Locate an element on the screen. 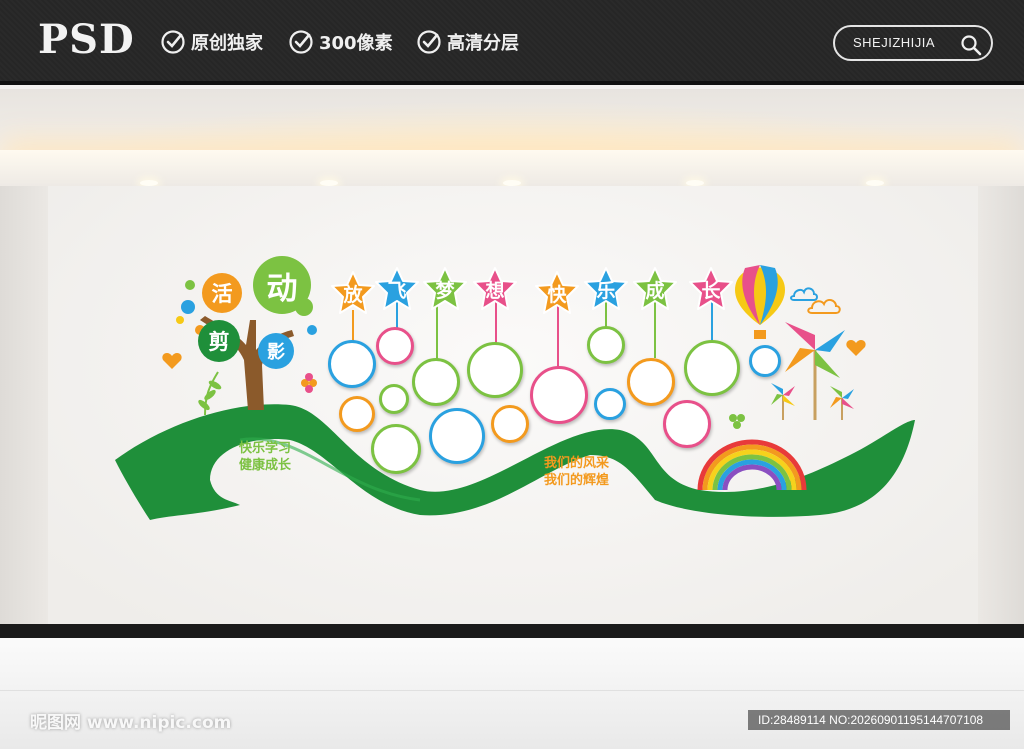 The width and height of the screenshot is (1024, 749). star-title: 放 is located at coordinates (353, 293).